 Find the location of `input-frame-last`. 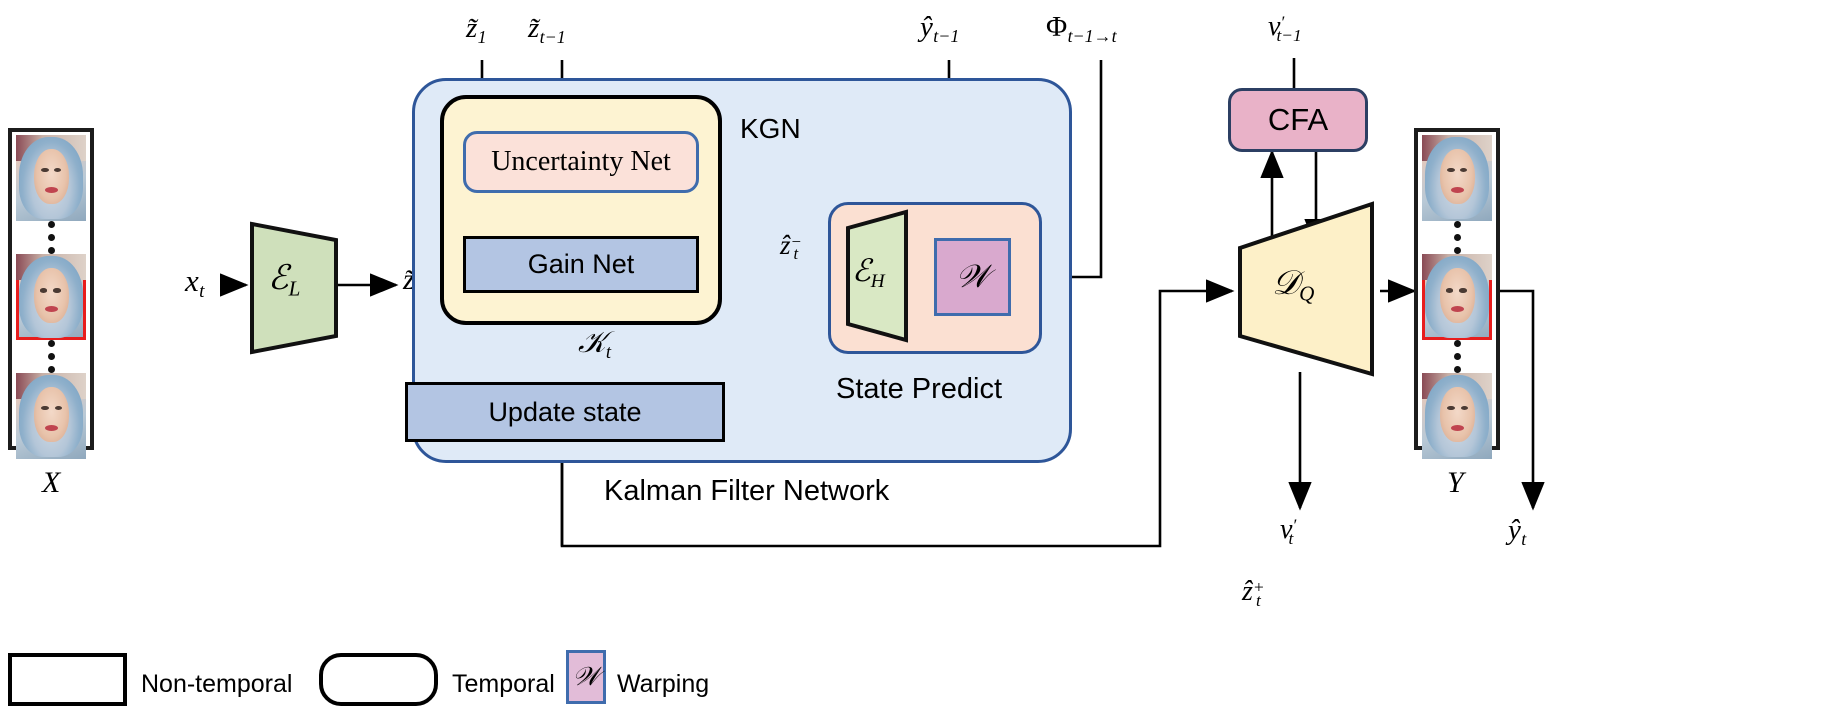

input-frame-last is located at coordinates (51, 416).